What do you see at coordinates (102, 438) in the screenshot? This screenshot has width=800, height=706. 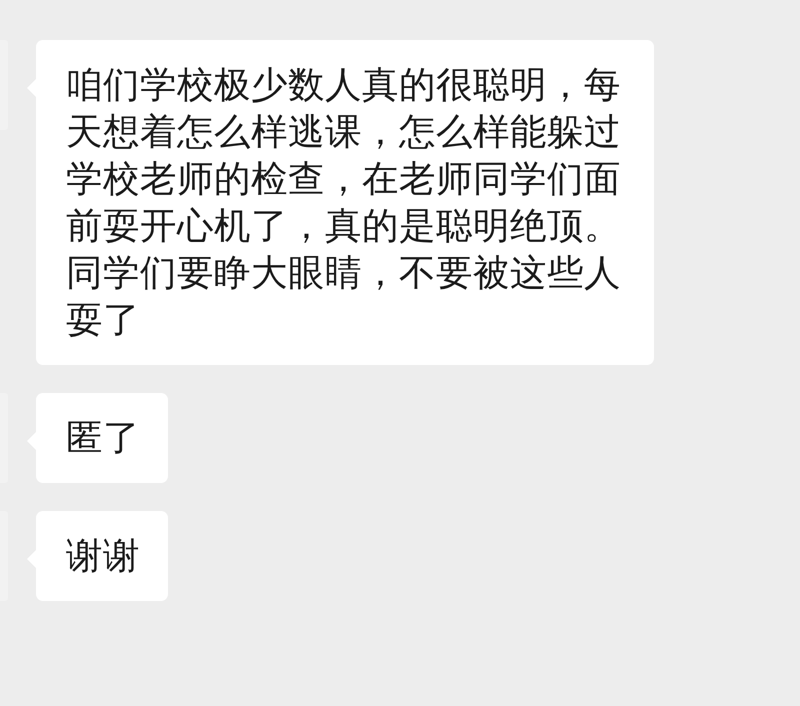 I see `message-bubble: 匿了` at bounding box center [102, 438].